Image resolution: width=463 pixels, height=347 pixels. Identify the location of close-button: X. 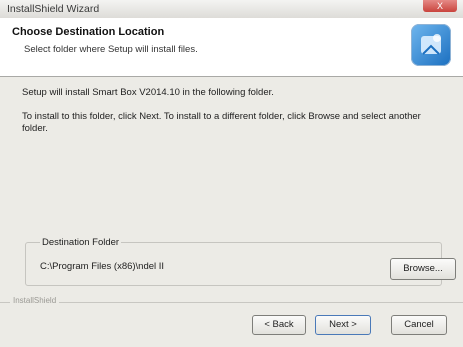
(440, 6).